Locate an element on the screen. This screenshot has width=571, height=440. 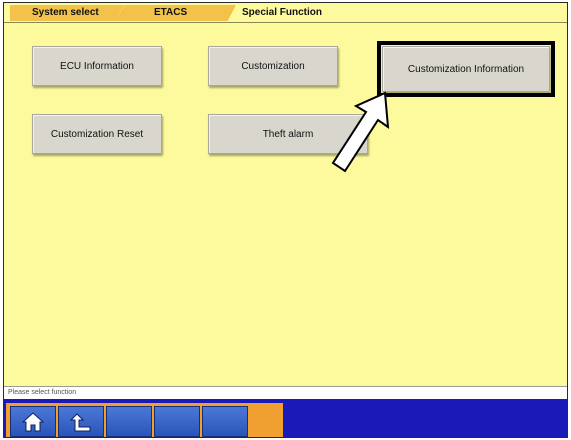
breadcrumb-system-select: System select is located at coordinates (67, 13).